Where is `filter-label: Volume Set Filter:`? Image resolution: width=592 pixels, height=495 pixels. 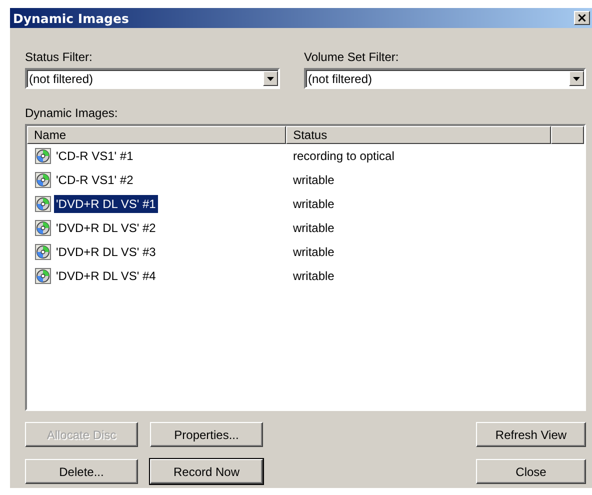 filter-label: Volume Set Filter: is located at coordinates (351, 57).